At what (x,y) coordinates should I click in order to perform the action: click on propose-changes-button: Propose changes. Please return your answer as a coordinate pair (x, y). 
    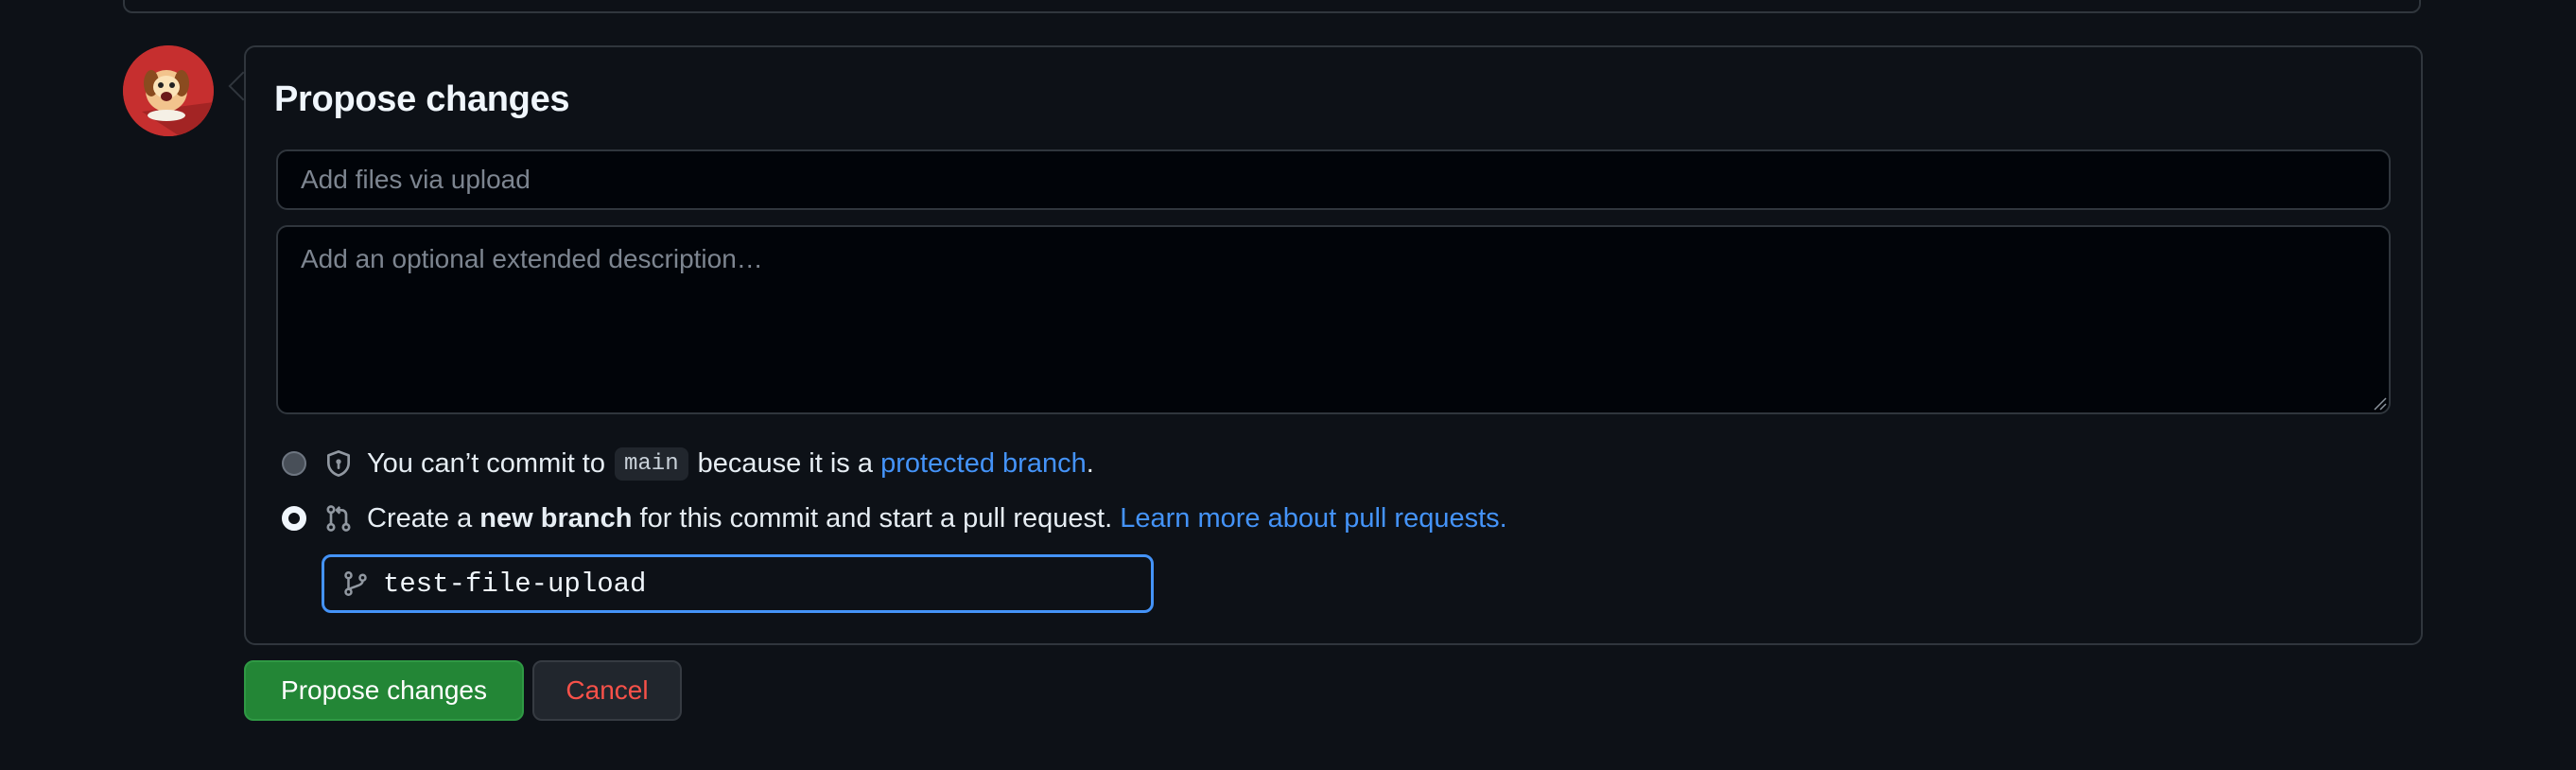
    Looking at the image, I should click on (384, 690).